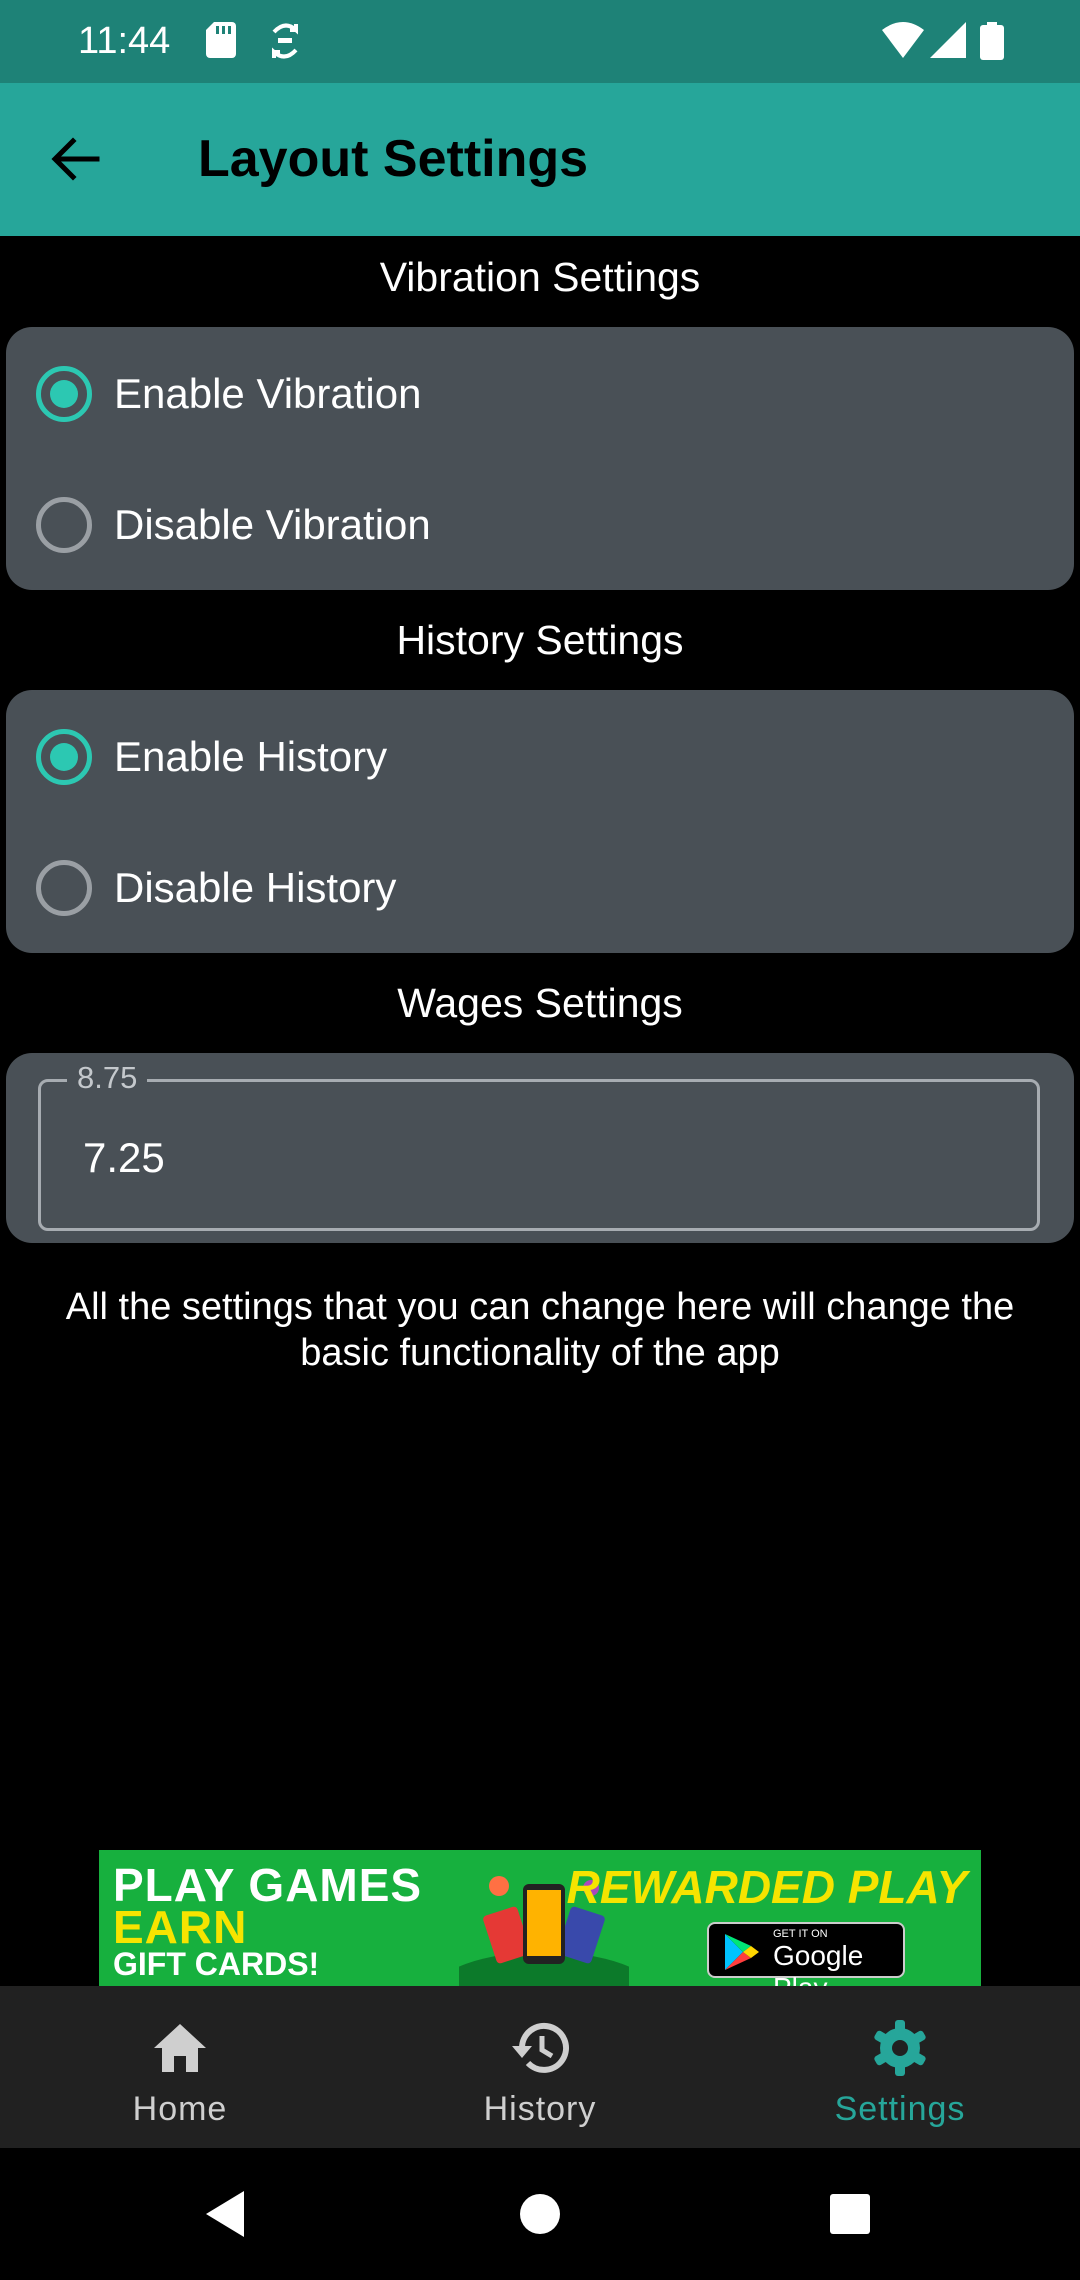 The width and height of the screenshot is (1080, 2280). Describe the element at coordinates (64, 394) in the screenshot. I see `enable-vibration-radio` at that location.